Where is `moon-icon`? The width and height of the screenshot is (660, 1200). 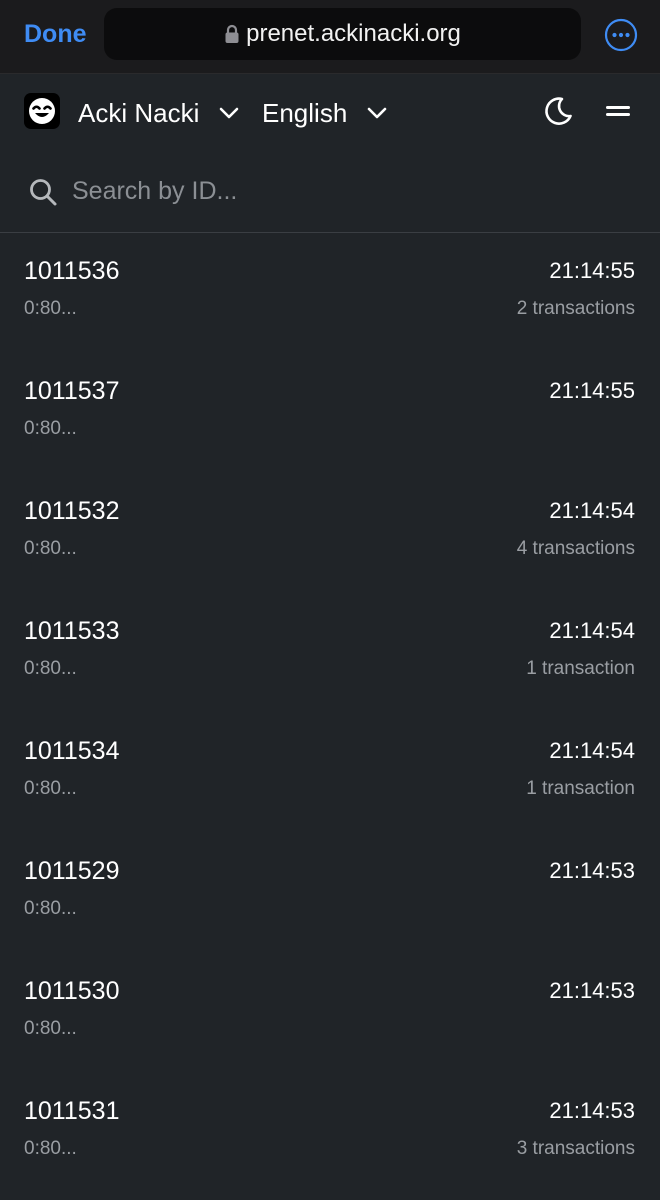 moon-icon is located at coordinates (558, 111).